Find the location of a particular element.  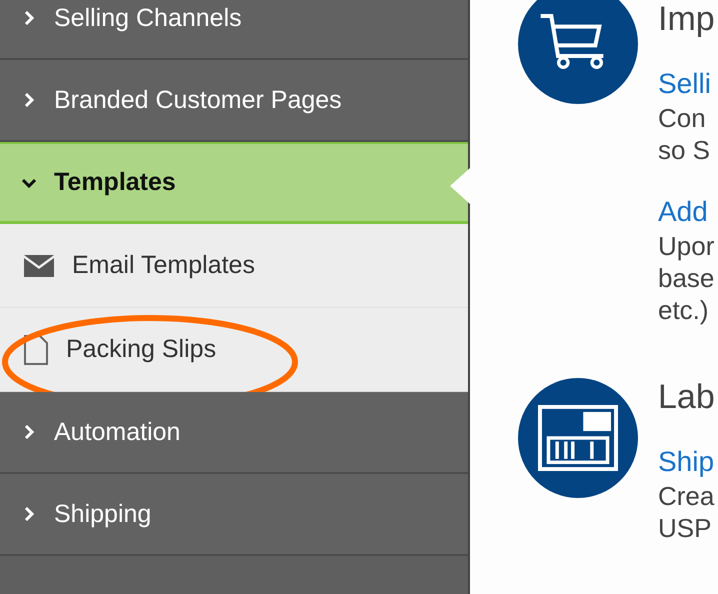

feature-description: base is located at coordinates (686, 278).